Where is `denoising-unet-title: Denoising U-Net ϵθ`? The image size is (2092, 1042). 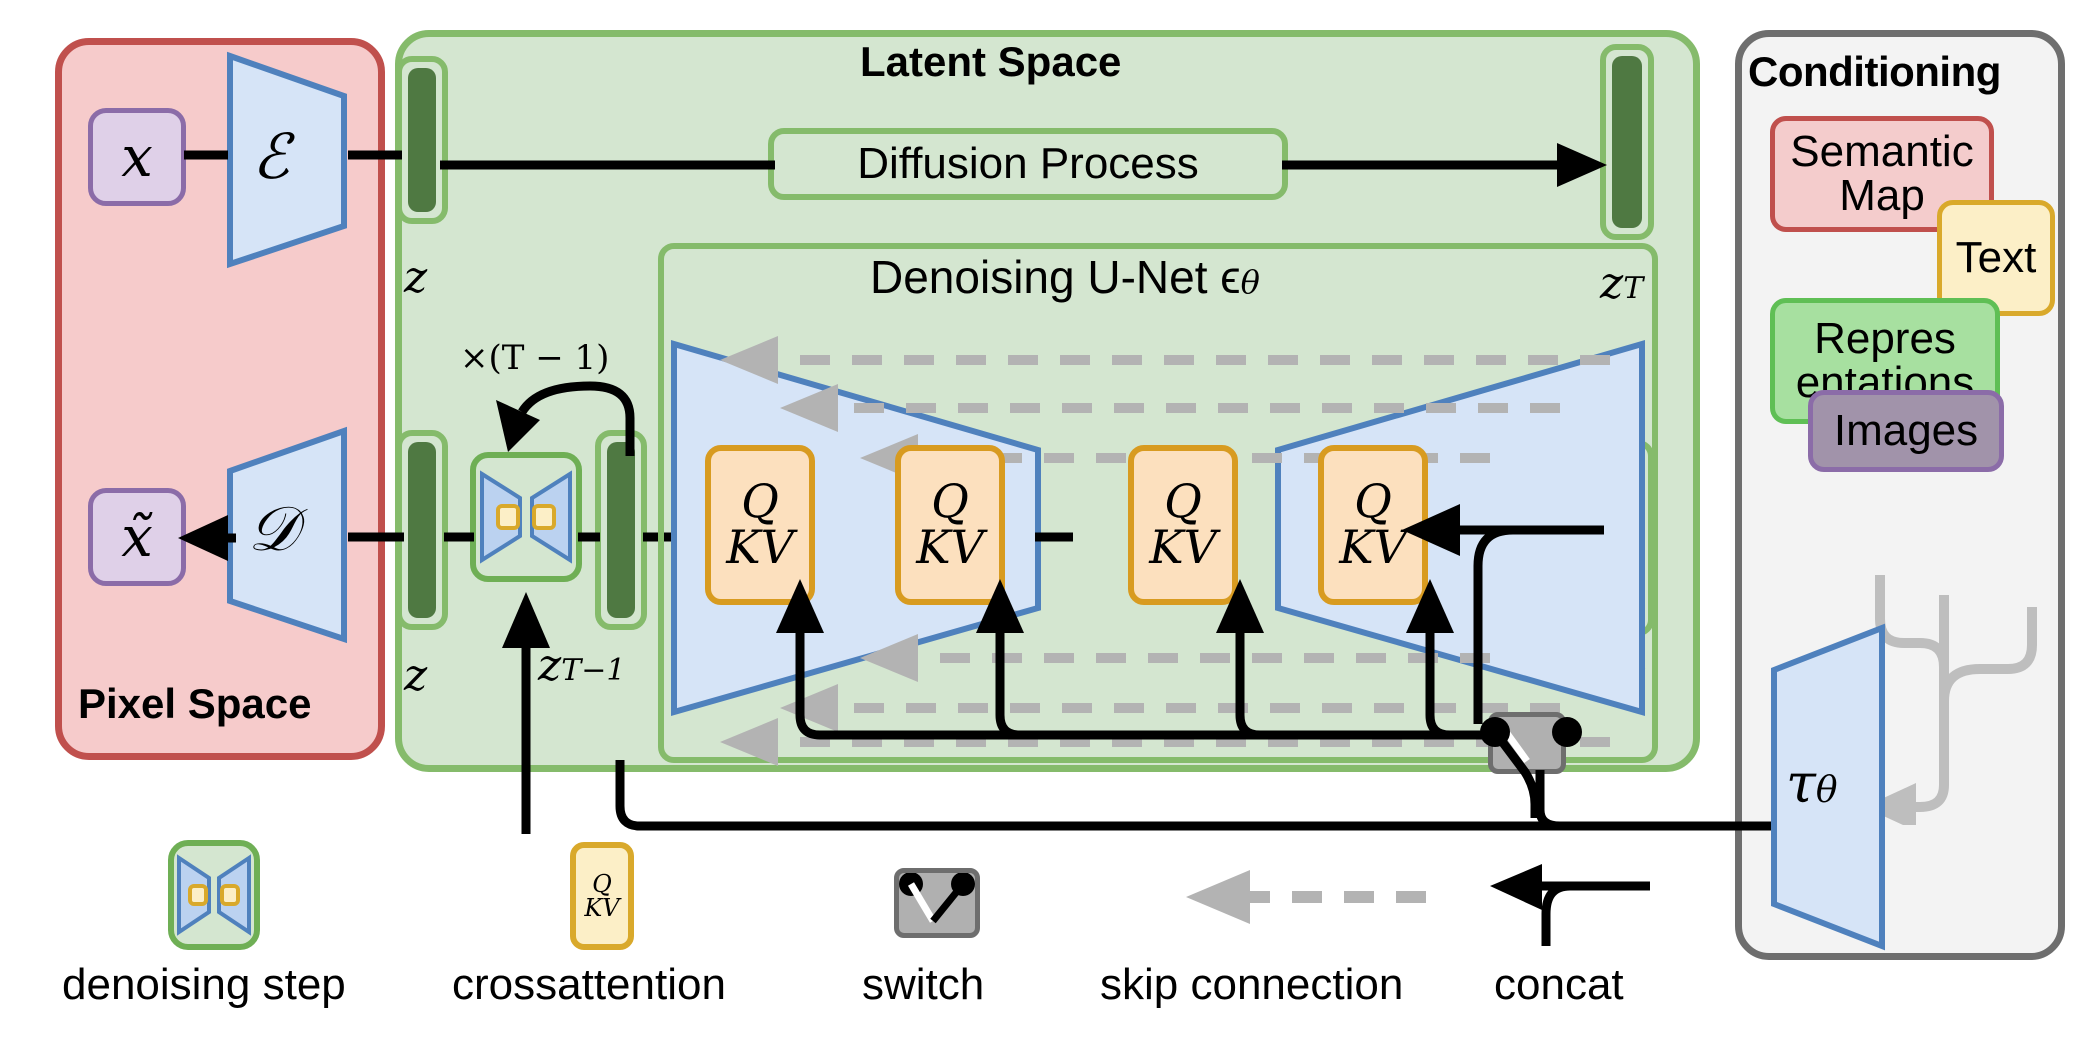
denoising-unet-title: Denoising U-Net ϵθ is located at coordinates (1065, 277).